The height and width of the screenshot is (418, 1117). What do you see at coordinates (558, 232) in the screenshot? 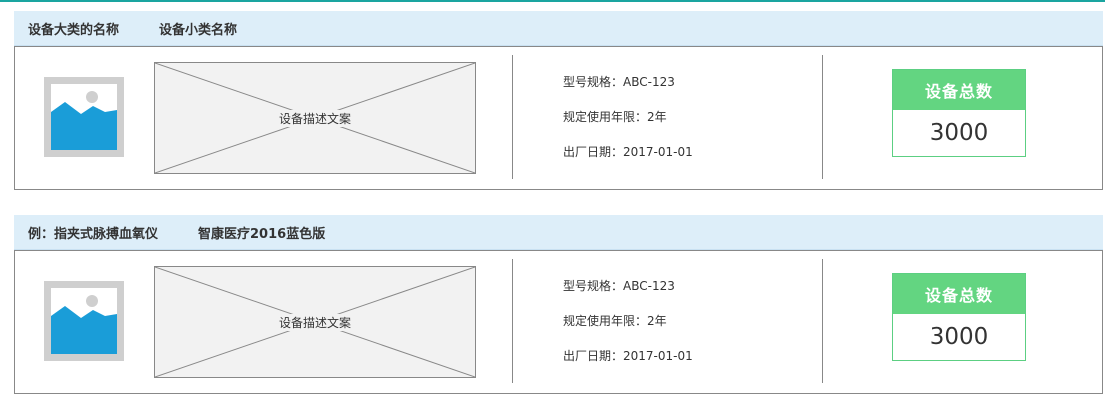
I see `card-header: 例：指夹式脉搏血氧仪 智康医疗2016蓝色版` at bounding box center [558, 232].